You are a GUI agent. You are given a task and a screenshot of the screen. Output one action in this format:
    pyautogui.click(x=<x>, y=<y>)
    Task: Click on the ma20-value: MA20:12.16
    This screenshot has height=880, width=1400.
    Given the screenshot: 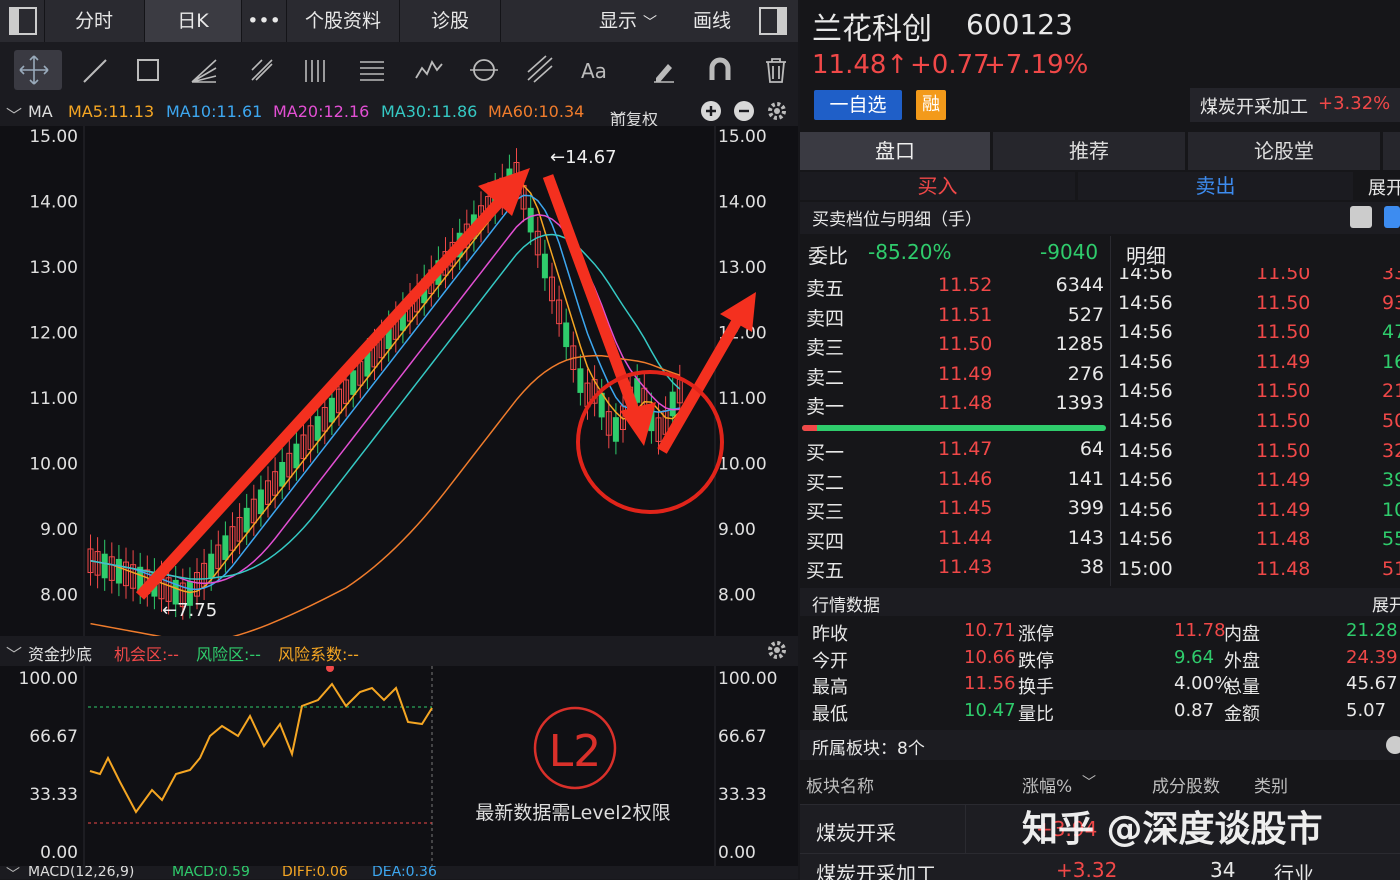 What is the action you would take?
    pyautogui.click(x=321, y=111)
    